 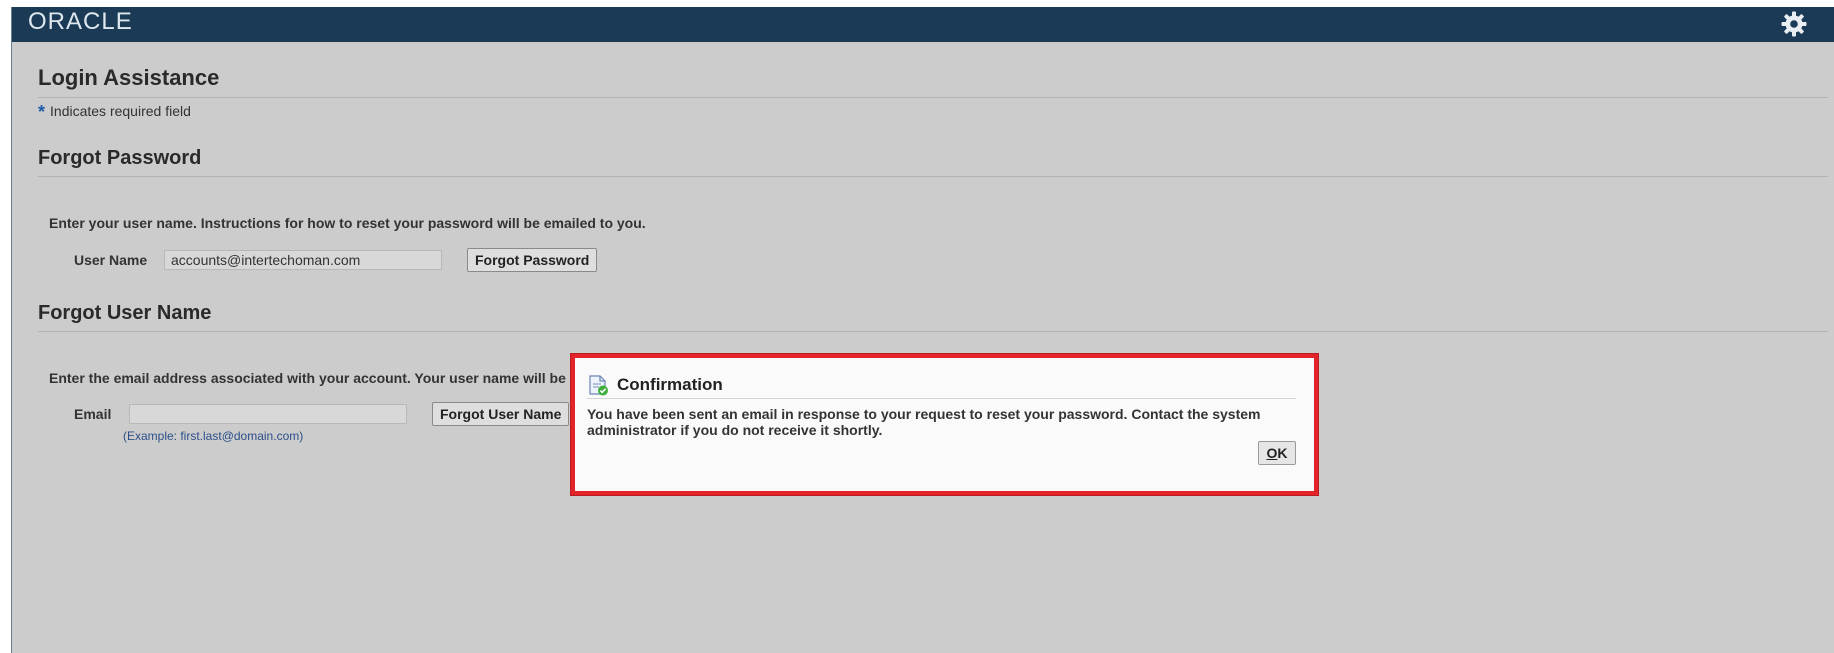 What do you see at coordinates (951, 260) in the screenshot?
I see `username-row: User Name Forgot Password` at bounding box center [951, 260].